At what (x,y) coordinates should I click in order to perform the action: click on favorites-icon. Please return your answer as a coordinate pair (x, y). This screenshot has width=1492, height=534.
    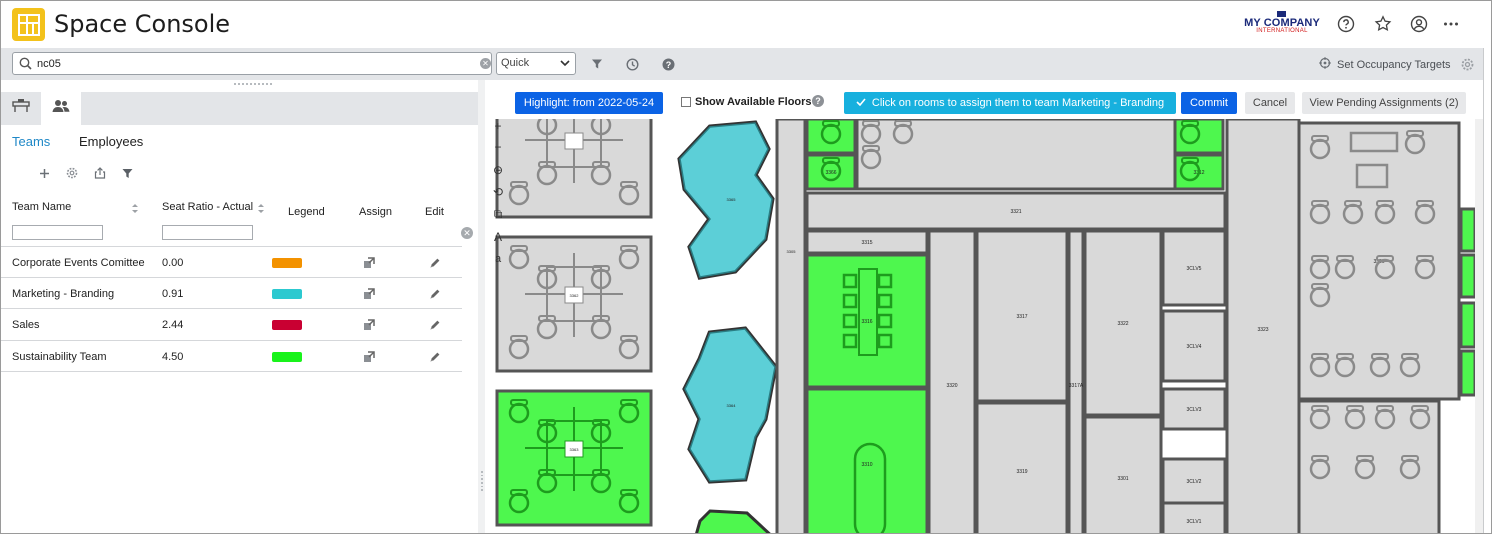
    Looking at the image, I should click on (1383, 24).